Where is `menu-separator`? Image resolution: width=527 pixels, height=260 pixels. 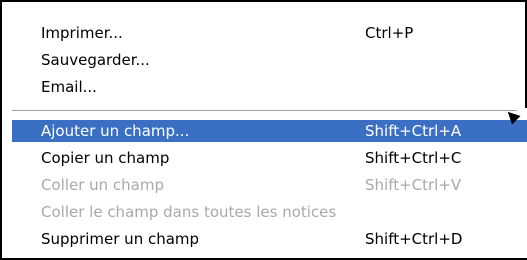 menu-separator is located at coordinates (264, 111).